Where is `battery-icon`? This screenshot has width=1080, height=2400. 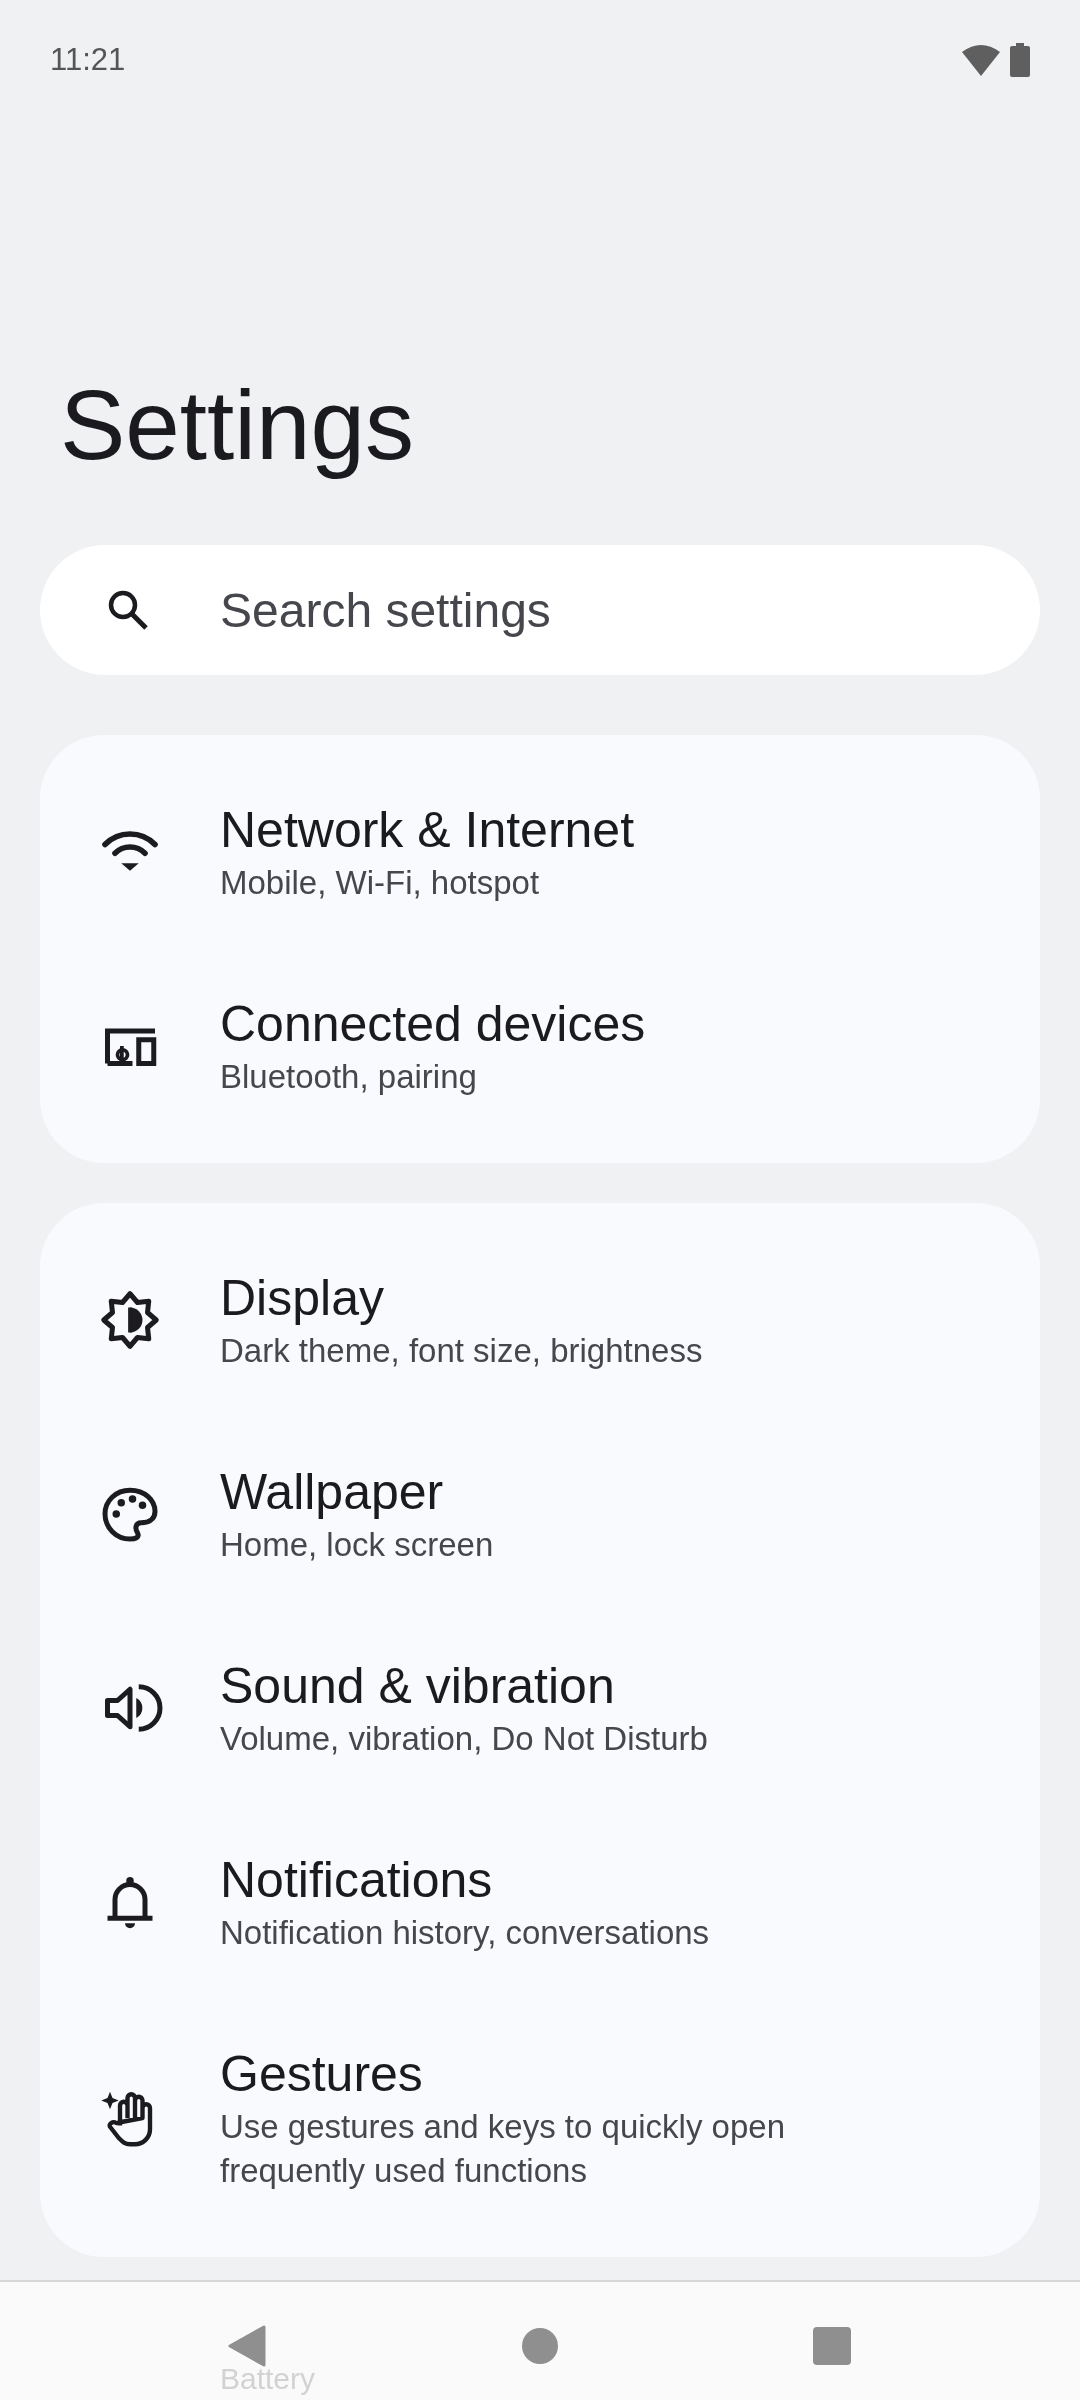
battery-icon is located at coordinates (1020, 60).